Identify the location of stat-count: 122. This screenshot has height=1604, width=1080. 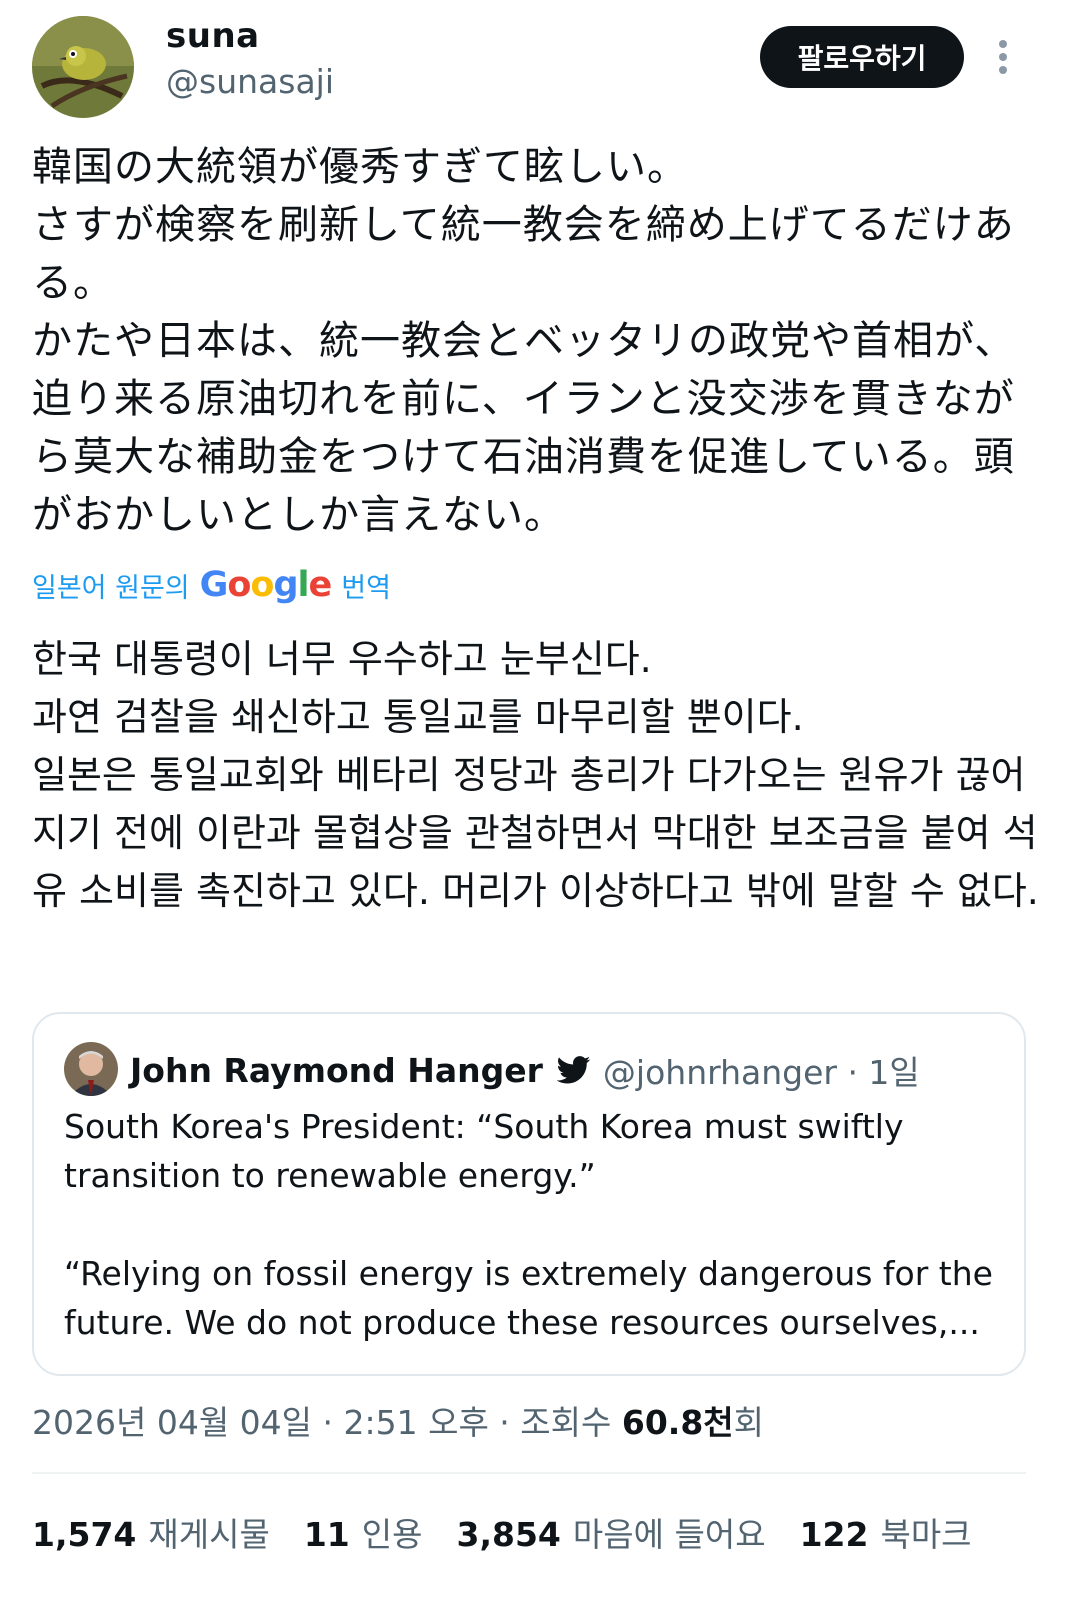
(834, 1534).